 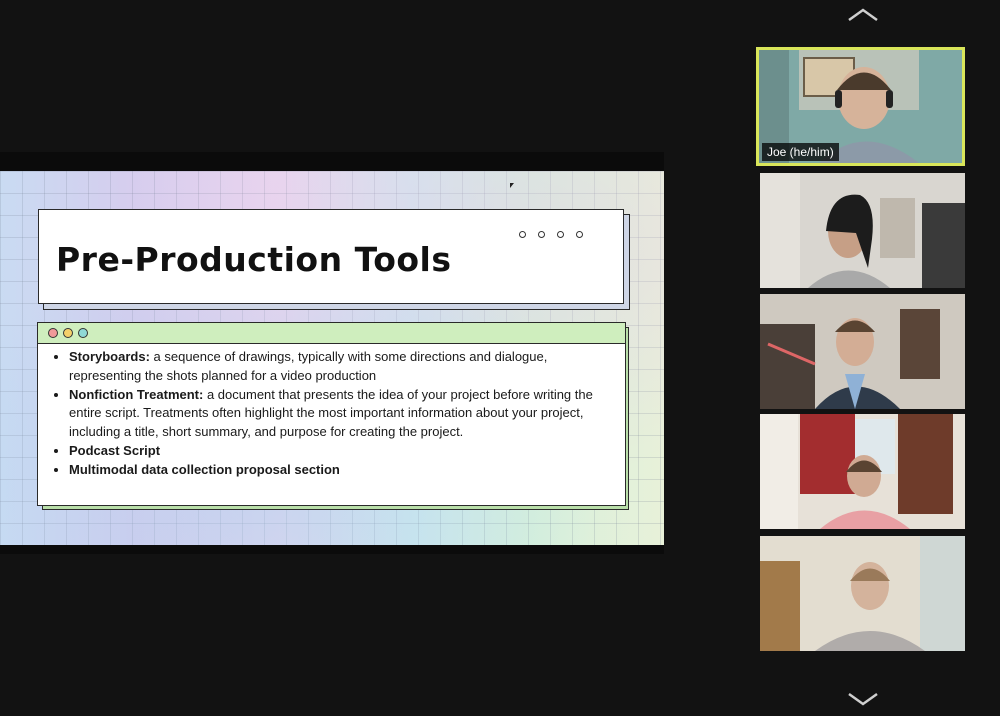 I want to click on slide-title: Pre-Production Tools, so click(x=254, y=259).